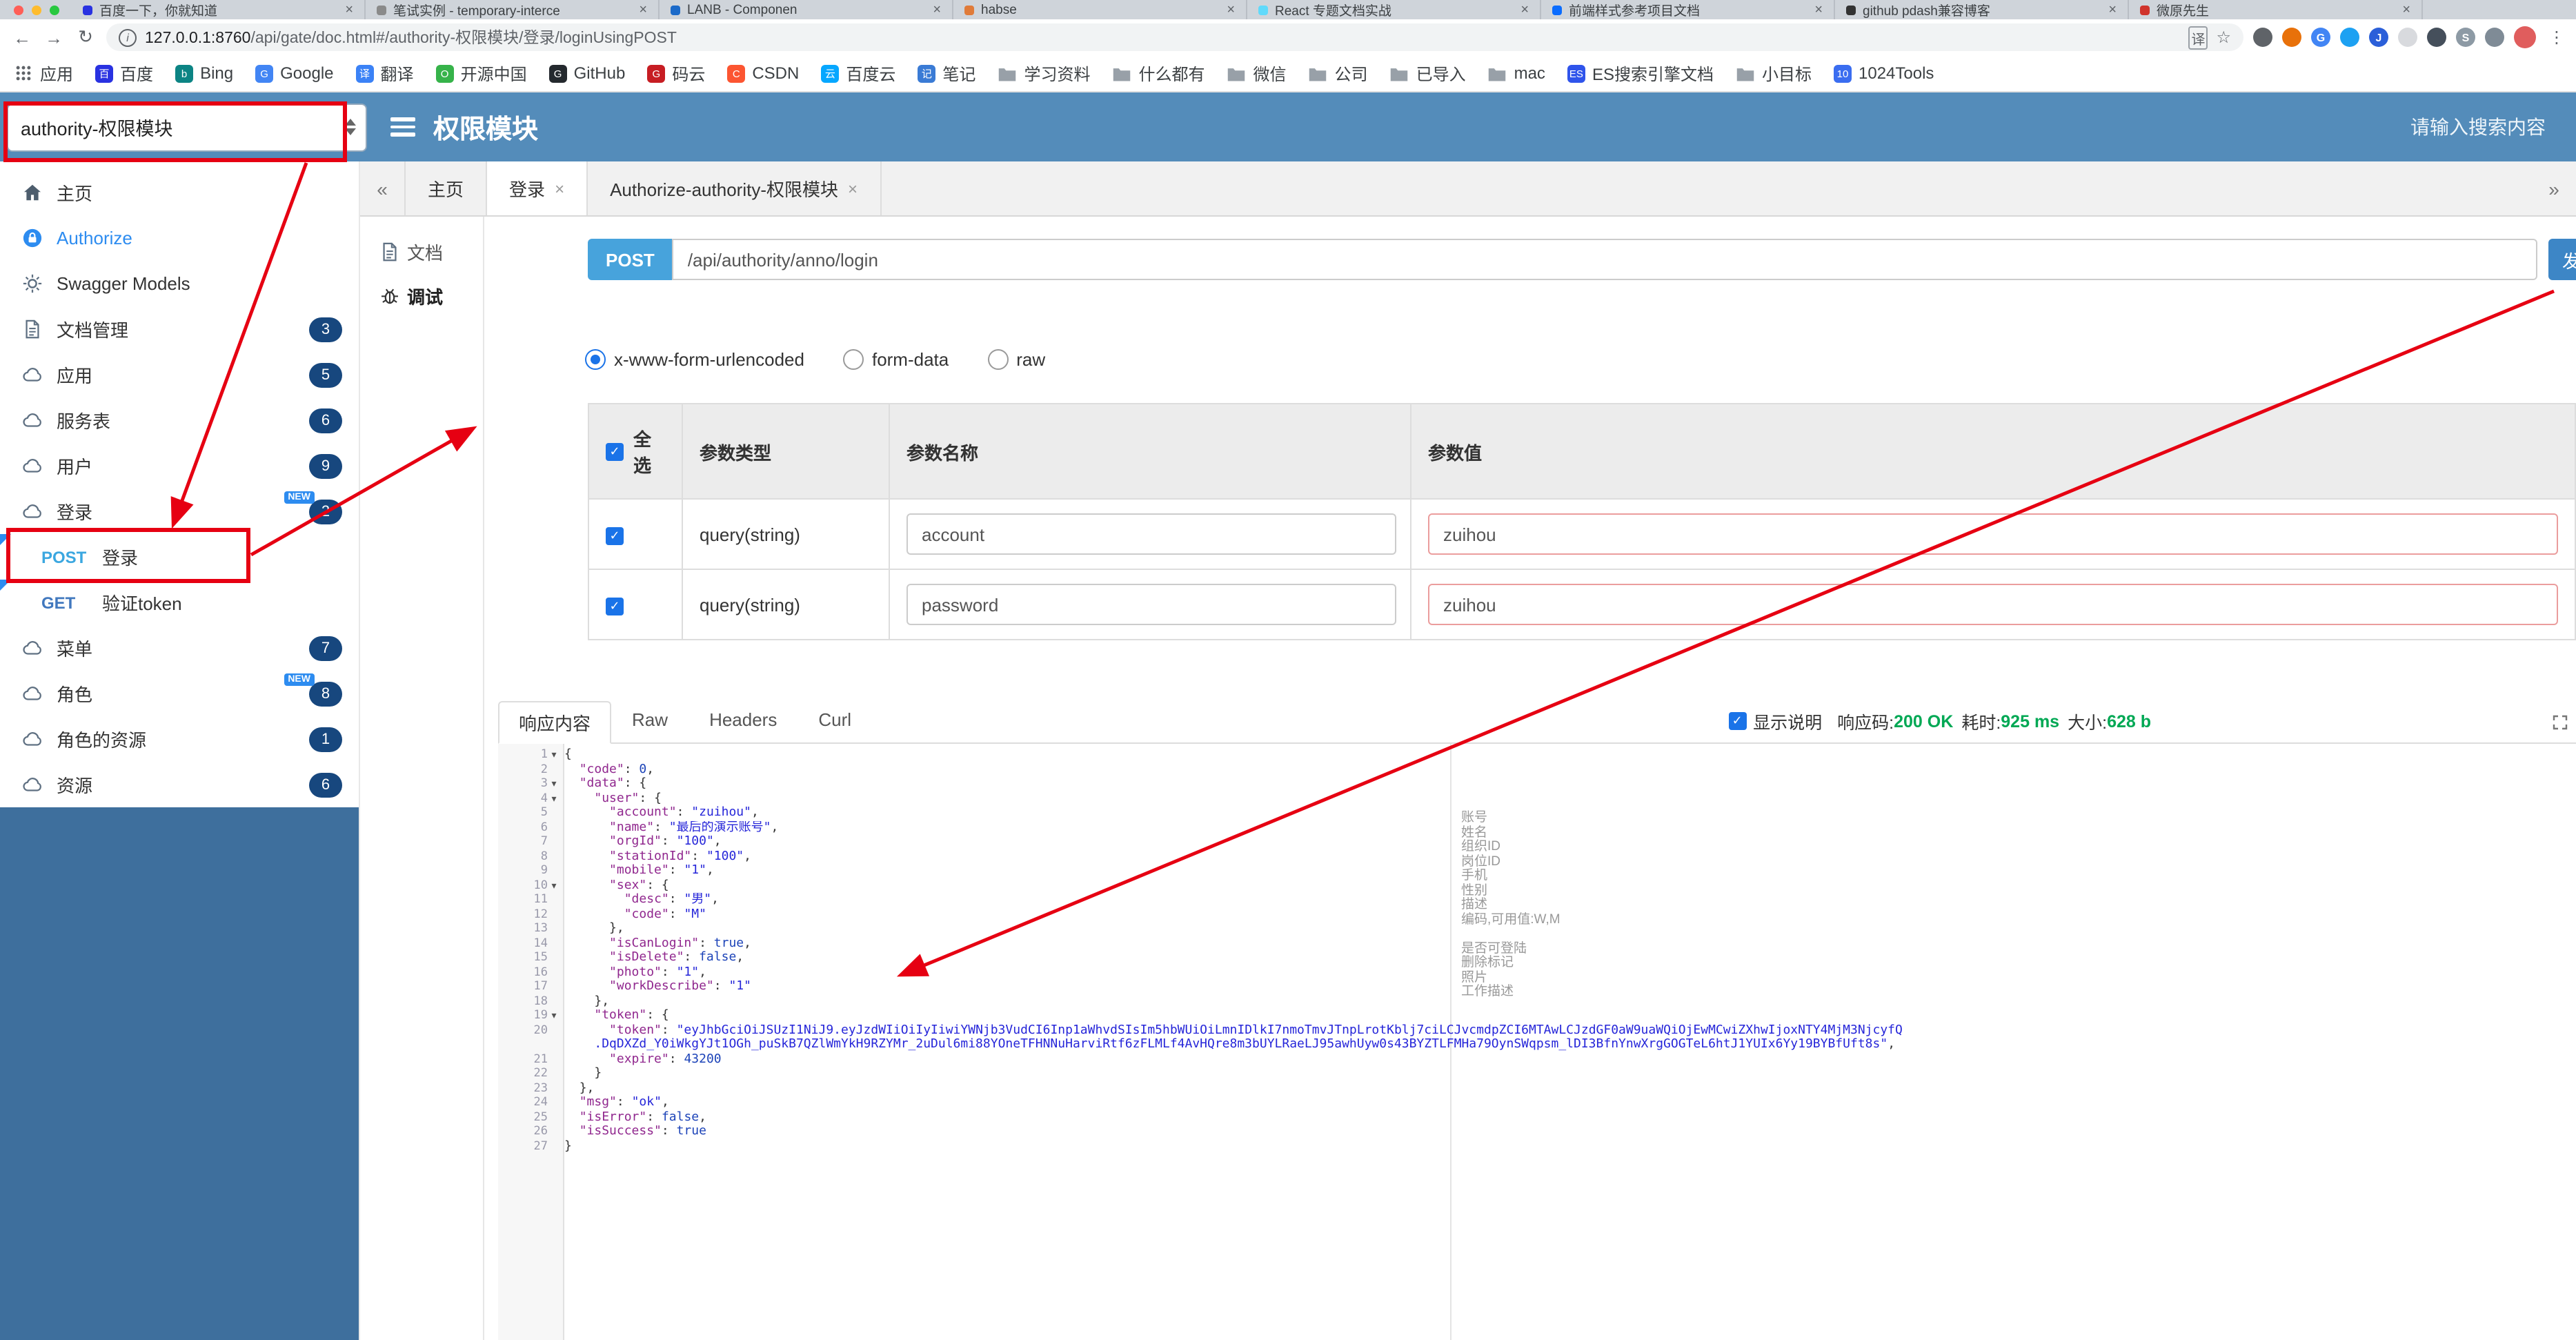  What do you see at coordinates (2562, 259) in the screenshot?
I see `send-button: 发送` at bounding box center [2562, 259].